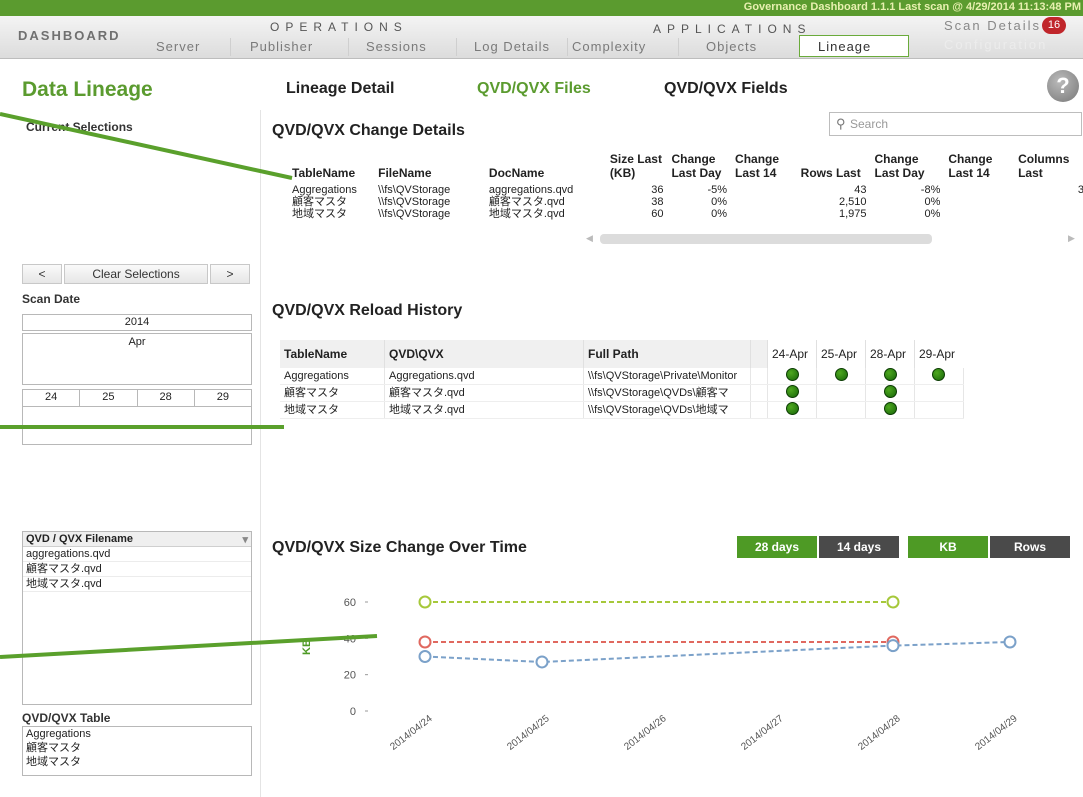  I want to click on tab-objects: Objects, so click(731, 46).